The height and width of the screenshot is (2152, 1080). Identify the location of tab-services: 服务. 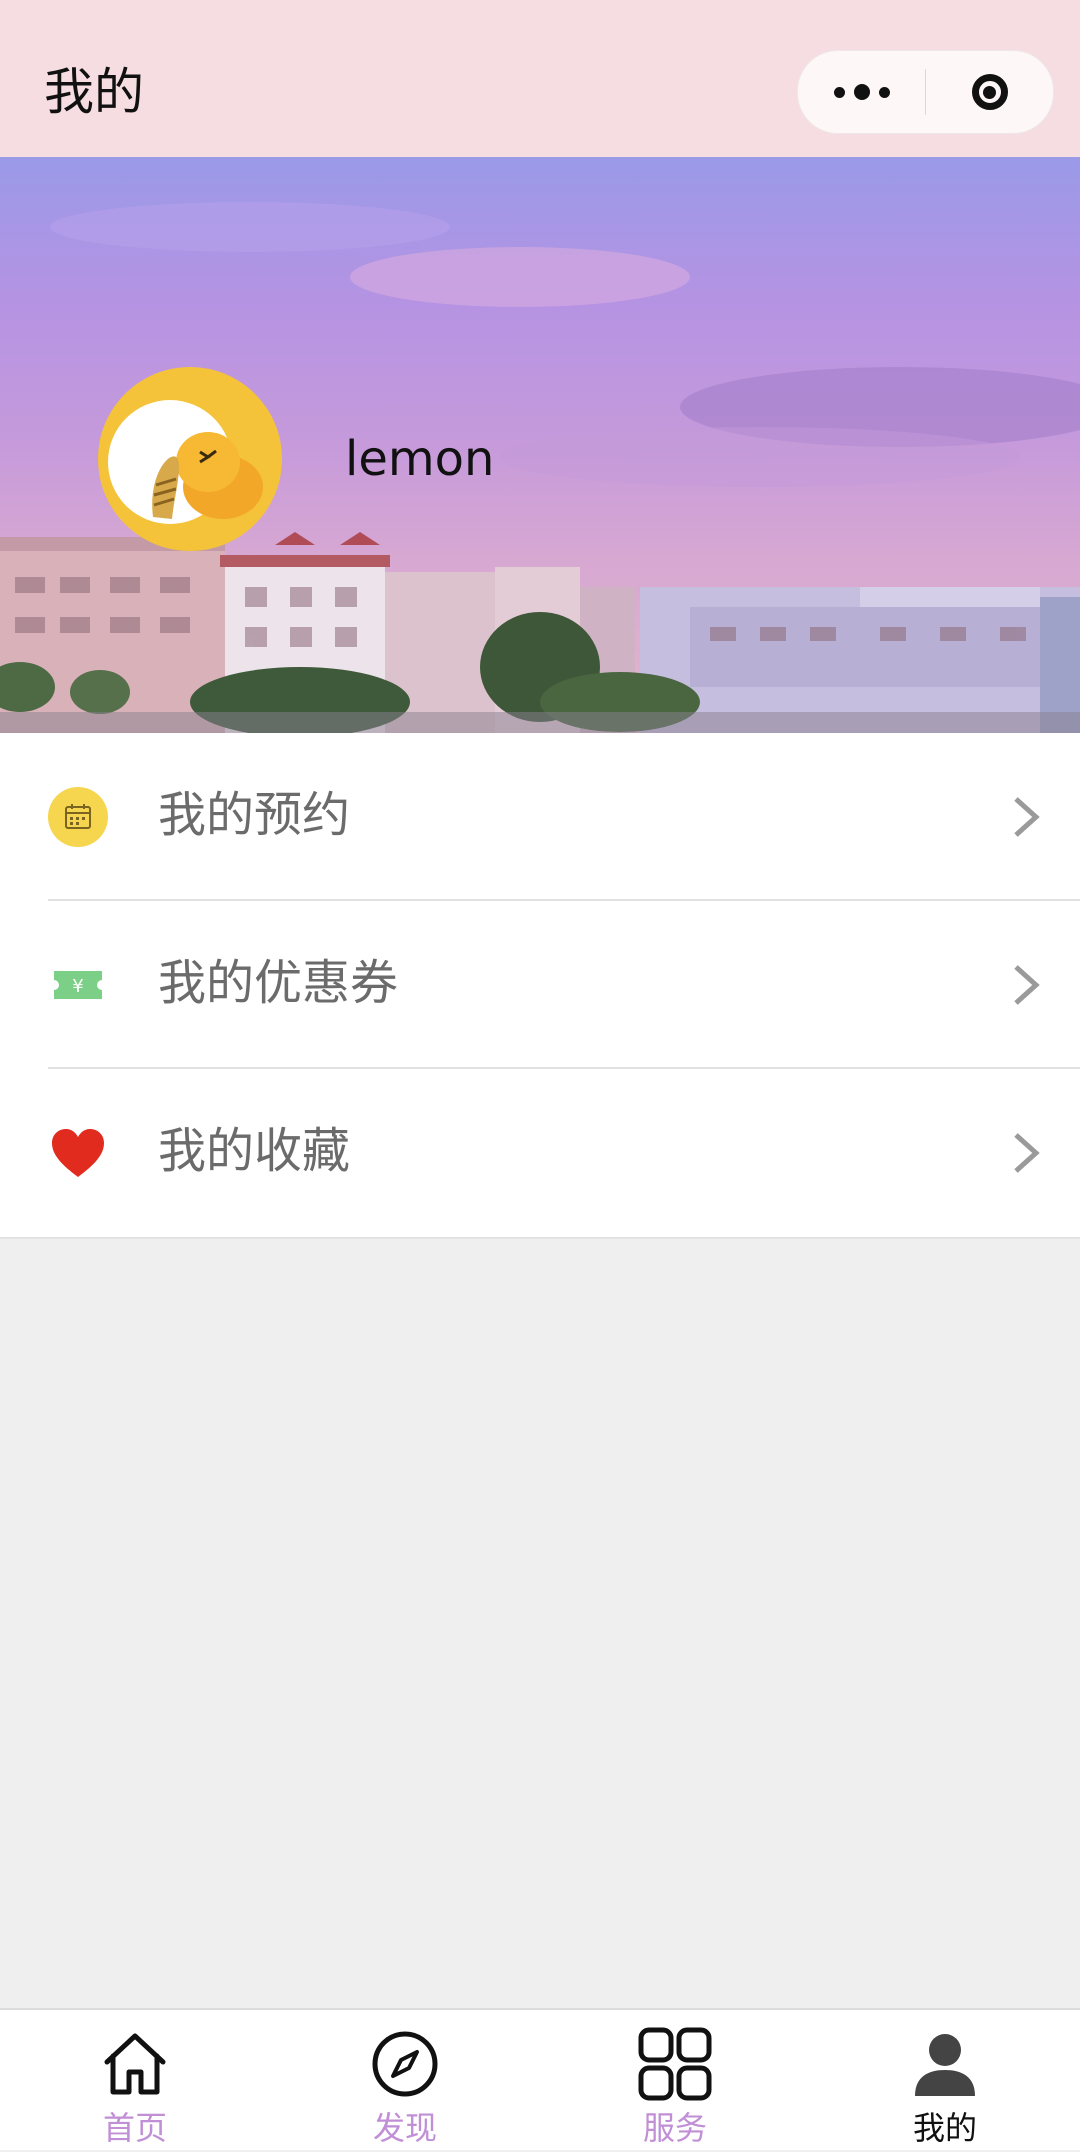
(675, 2081).